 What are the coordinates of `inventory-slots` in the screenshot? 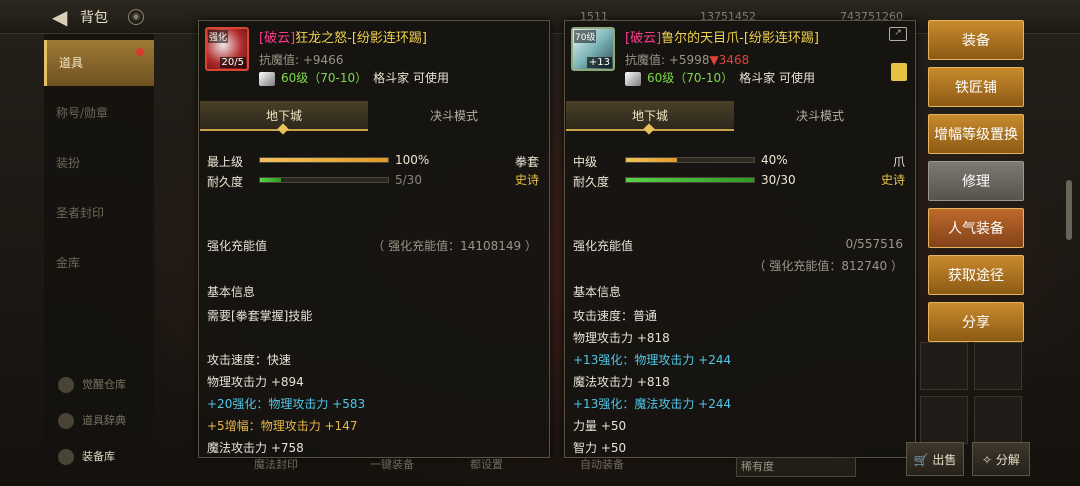 It's located at (972, 393).